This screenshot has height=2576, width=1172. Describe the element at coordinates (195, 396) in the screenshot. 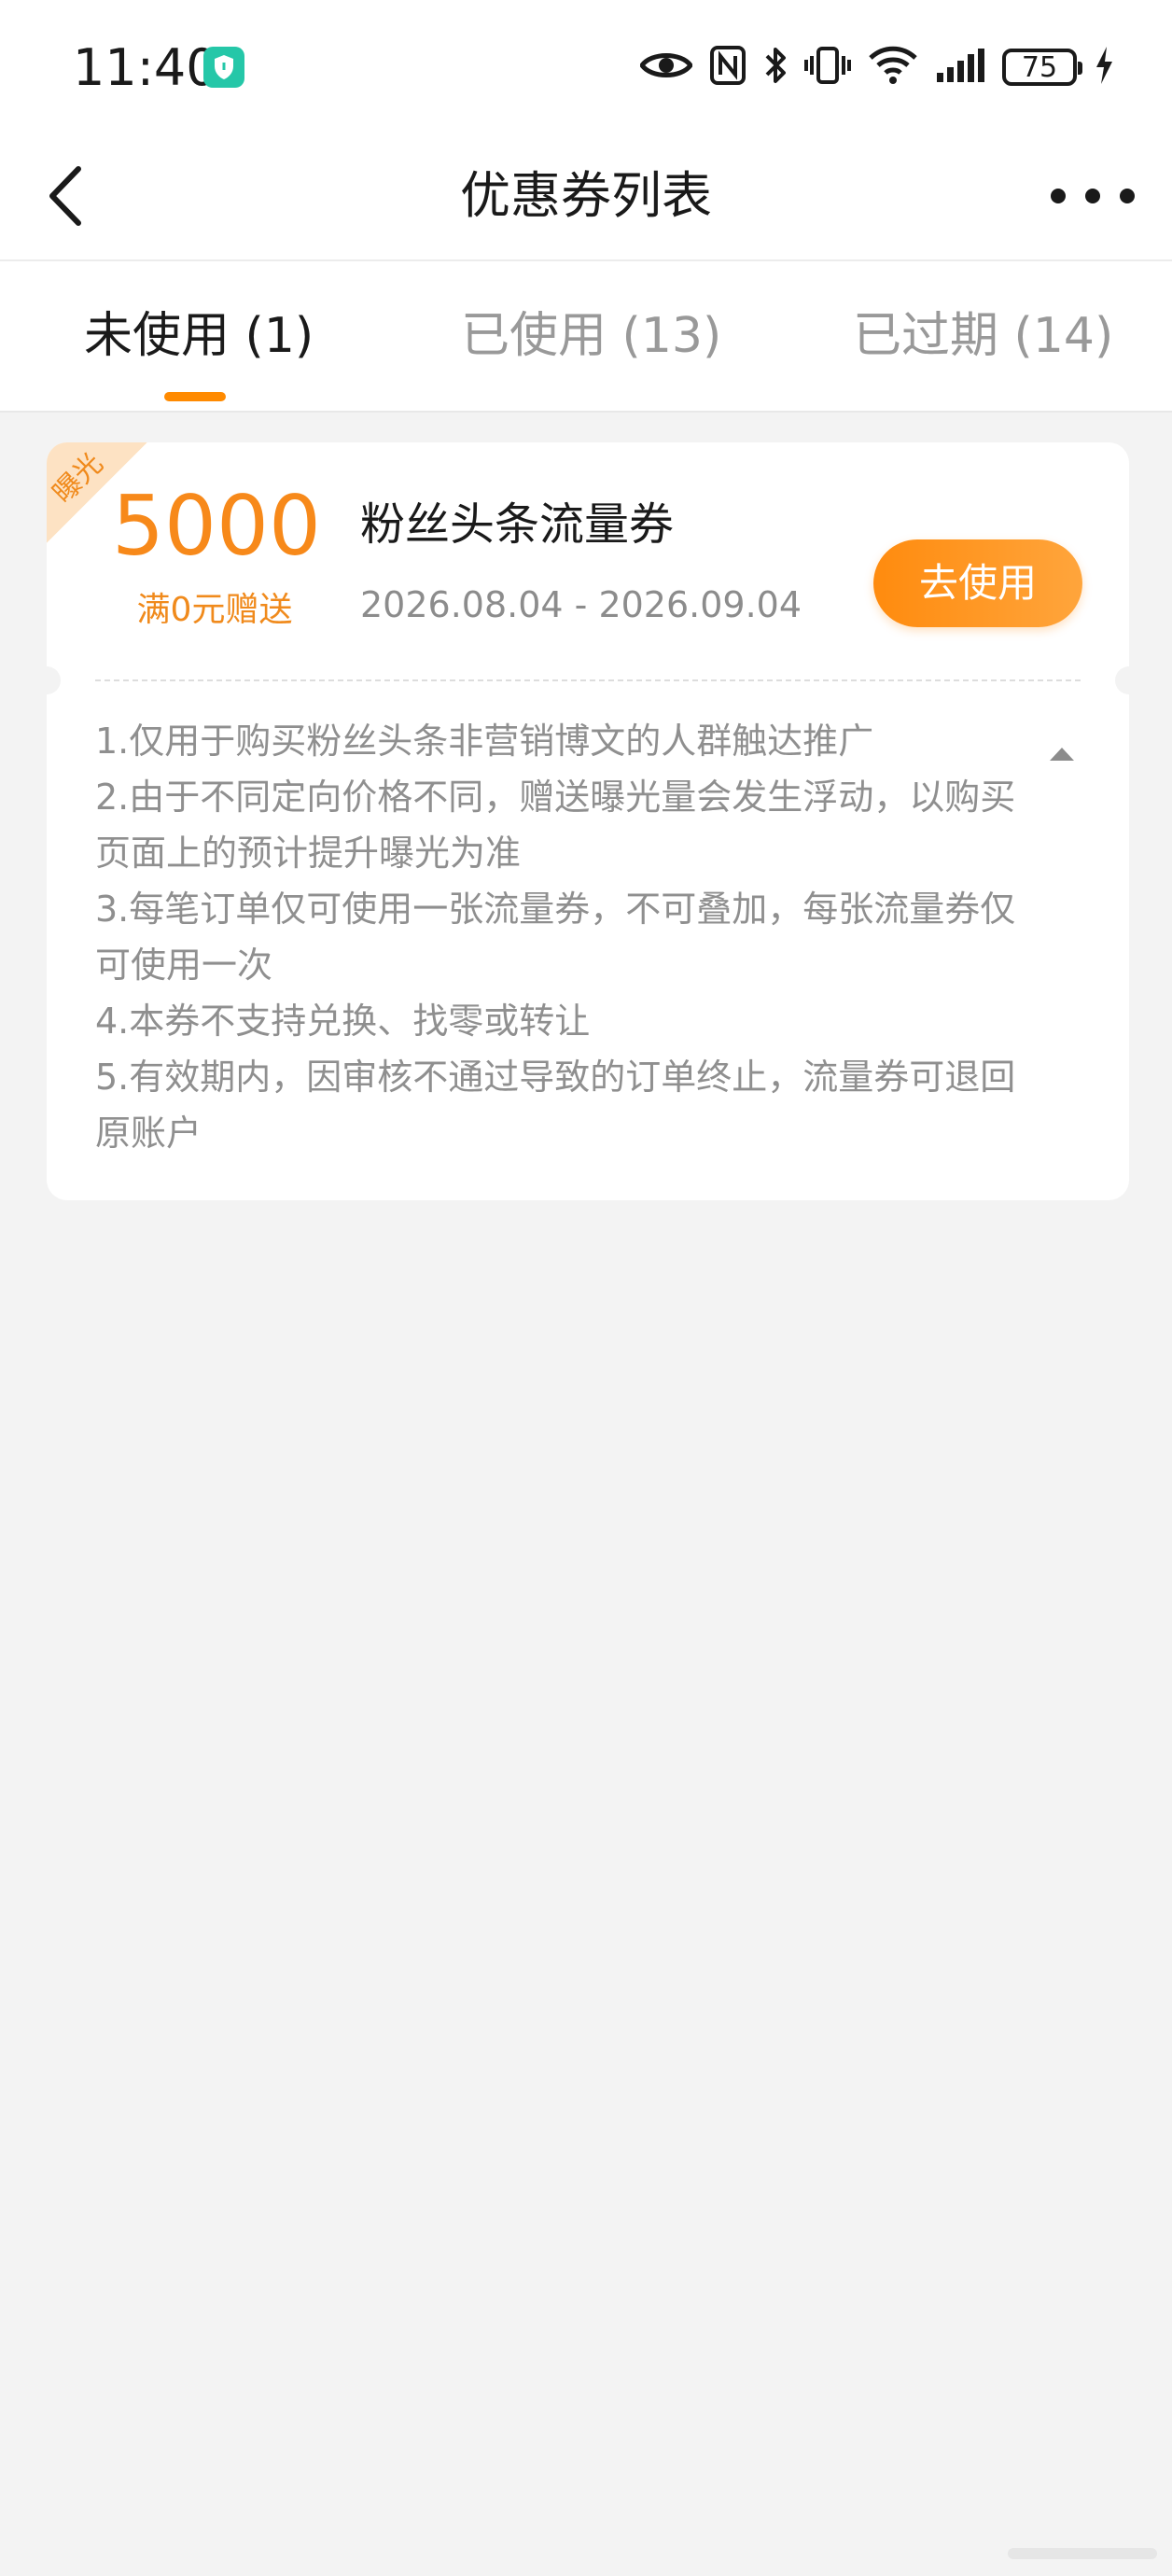

I see `active-tab-indicator` at that location.